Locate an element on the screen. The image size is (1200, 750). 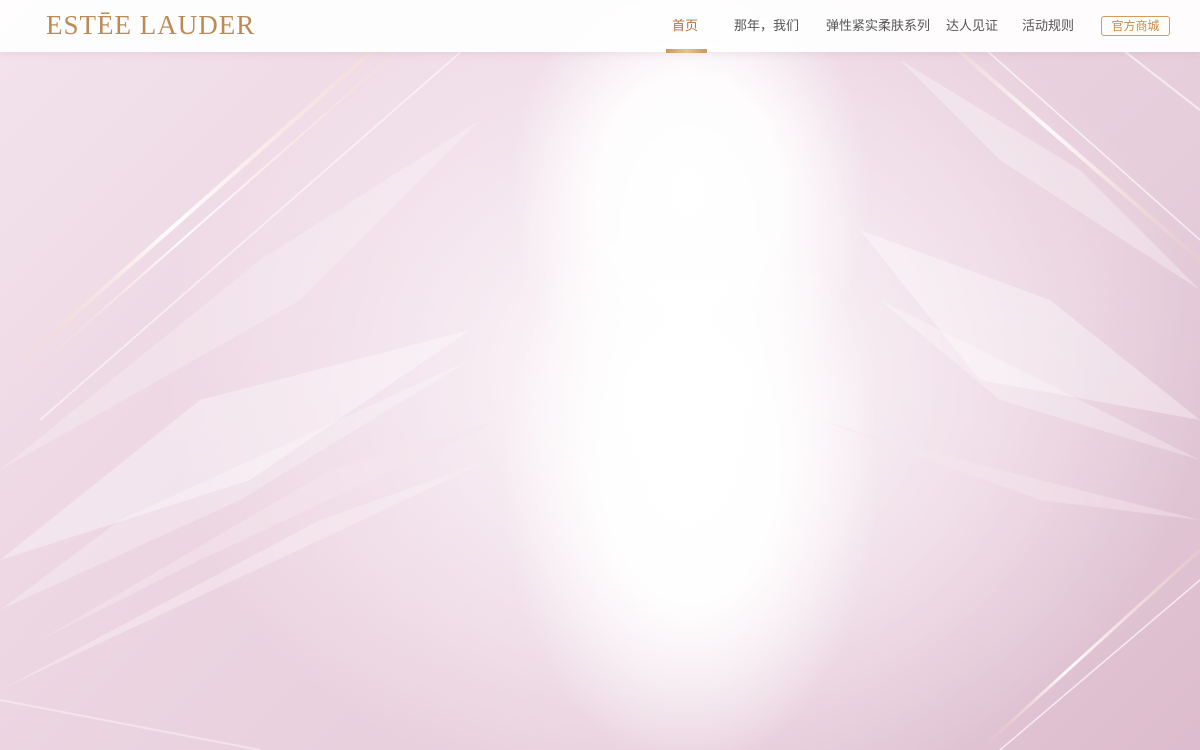
nav-item-firming-series: 弹性紧实柔肤系列 is located at coordinates (878, 26).